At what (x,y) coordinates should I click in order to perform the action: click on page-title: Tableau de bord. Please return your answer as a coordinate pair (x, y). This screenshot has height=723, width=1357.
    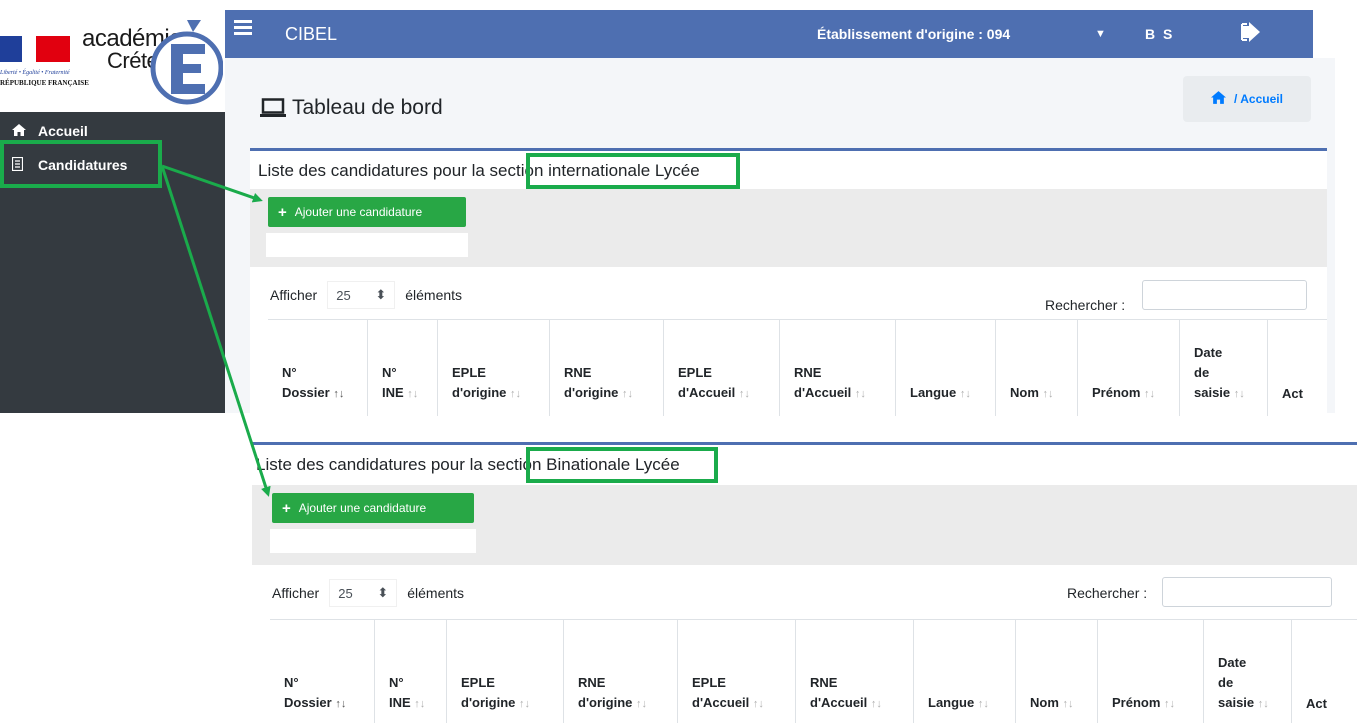
    Looking at the image, I should click on (351, 108).